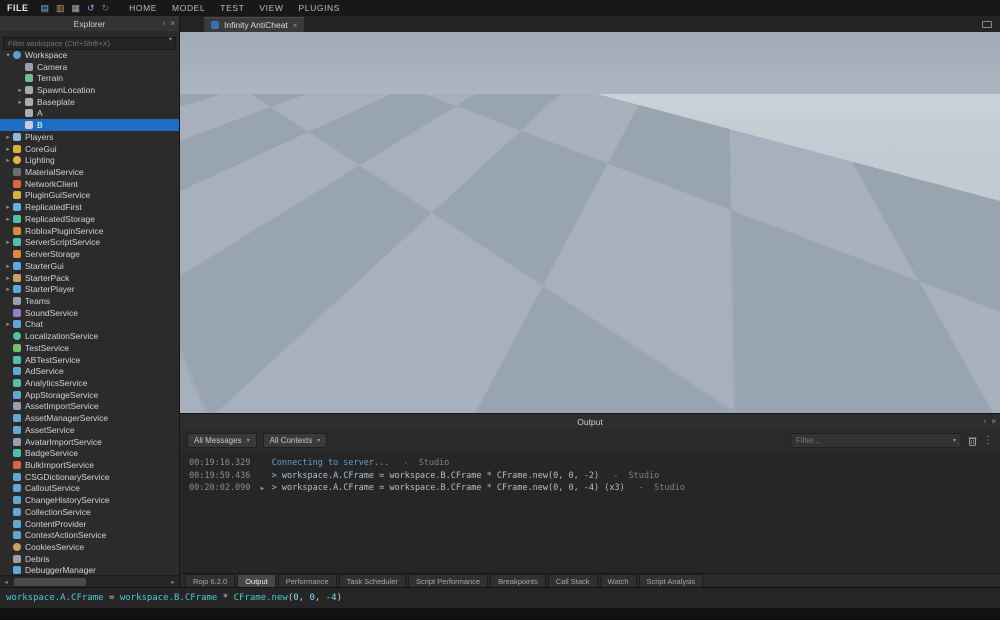  I want to click on tree-item-soundservice: SoundService, so click(89, 313).